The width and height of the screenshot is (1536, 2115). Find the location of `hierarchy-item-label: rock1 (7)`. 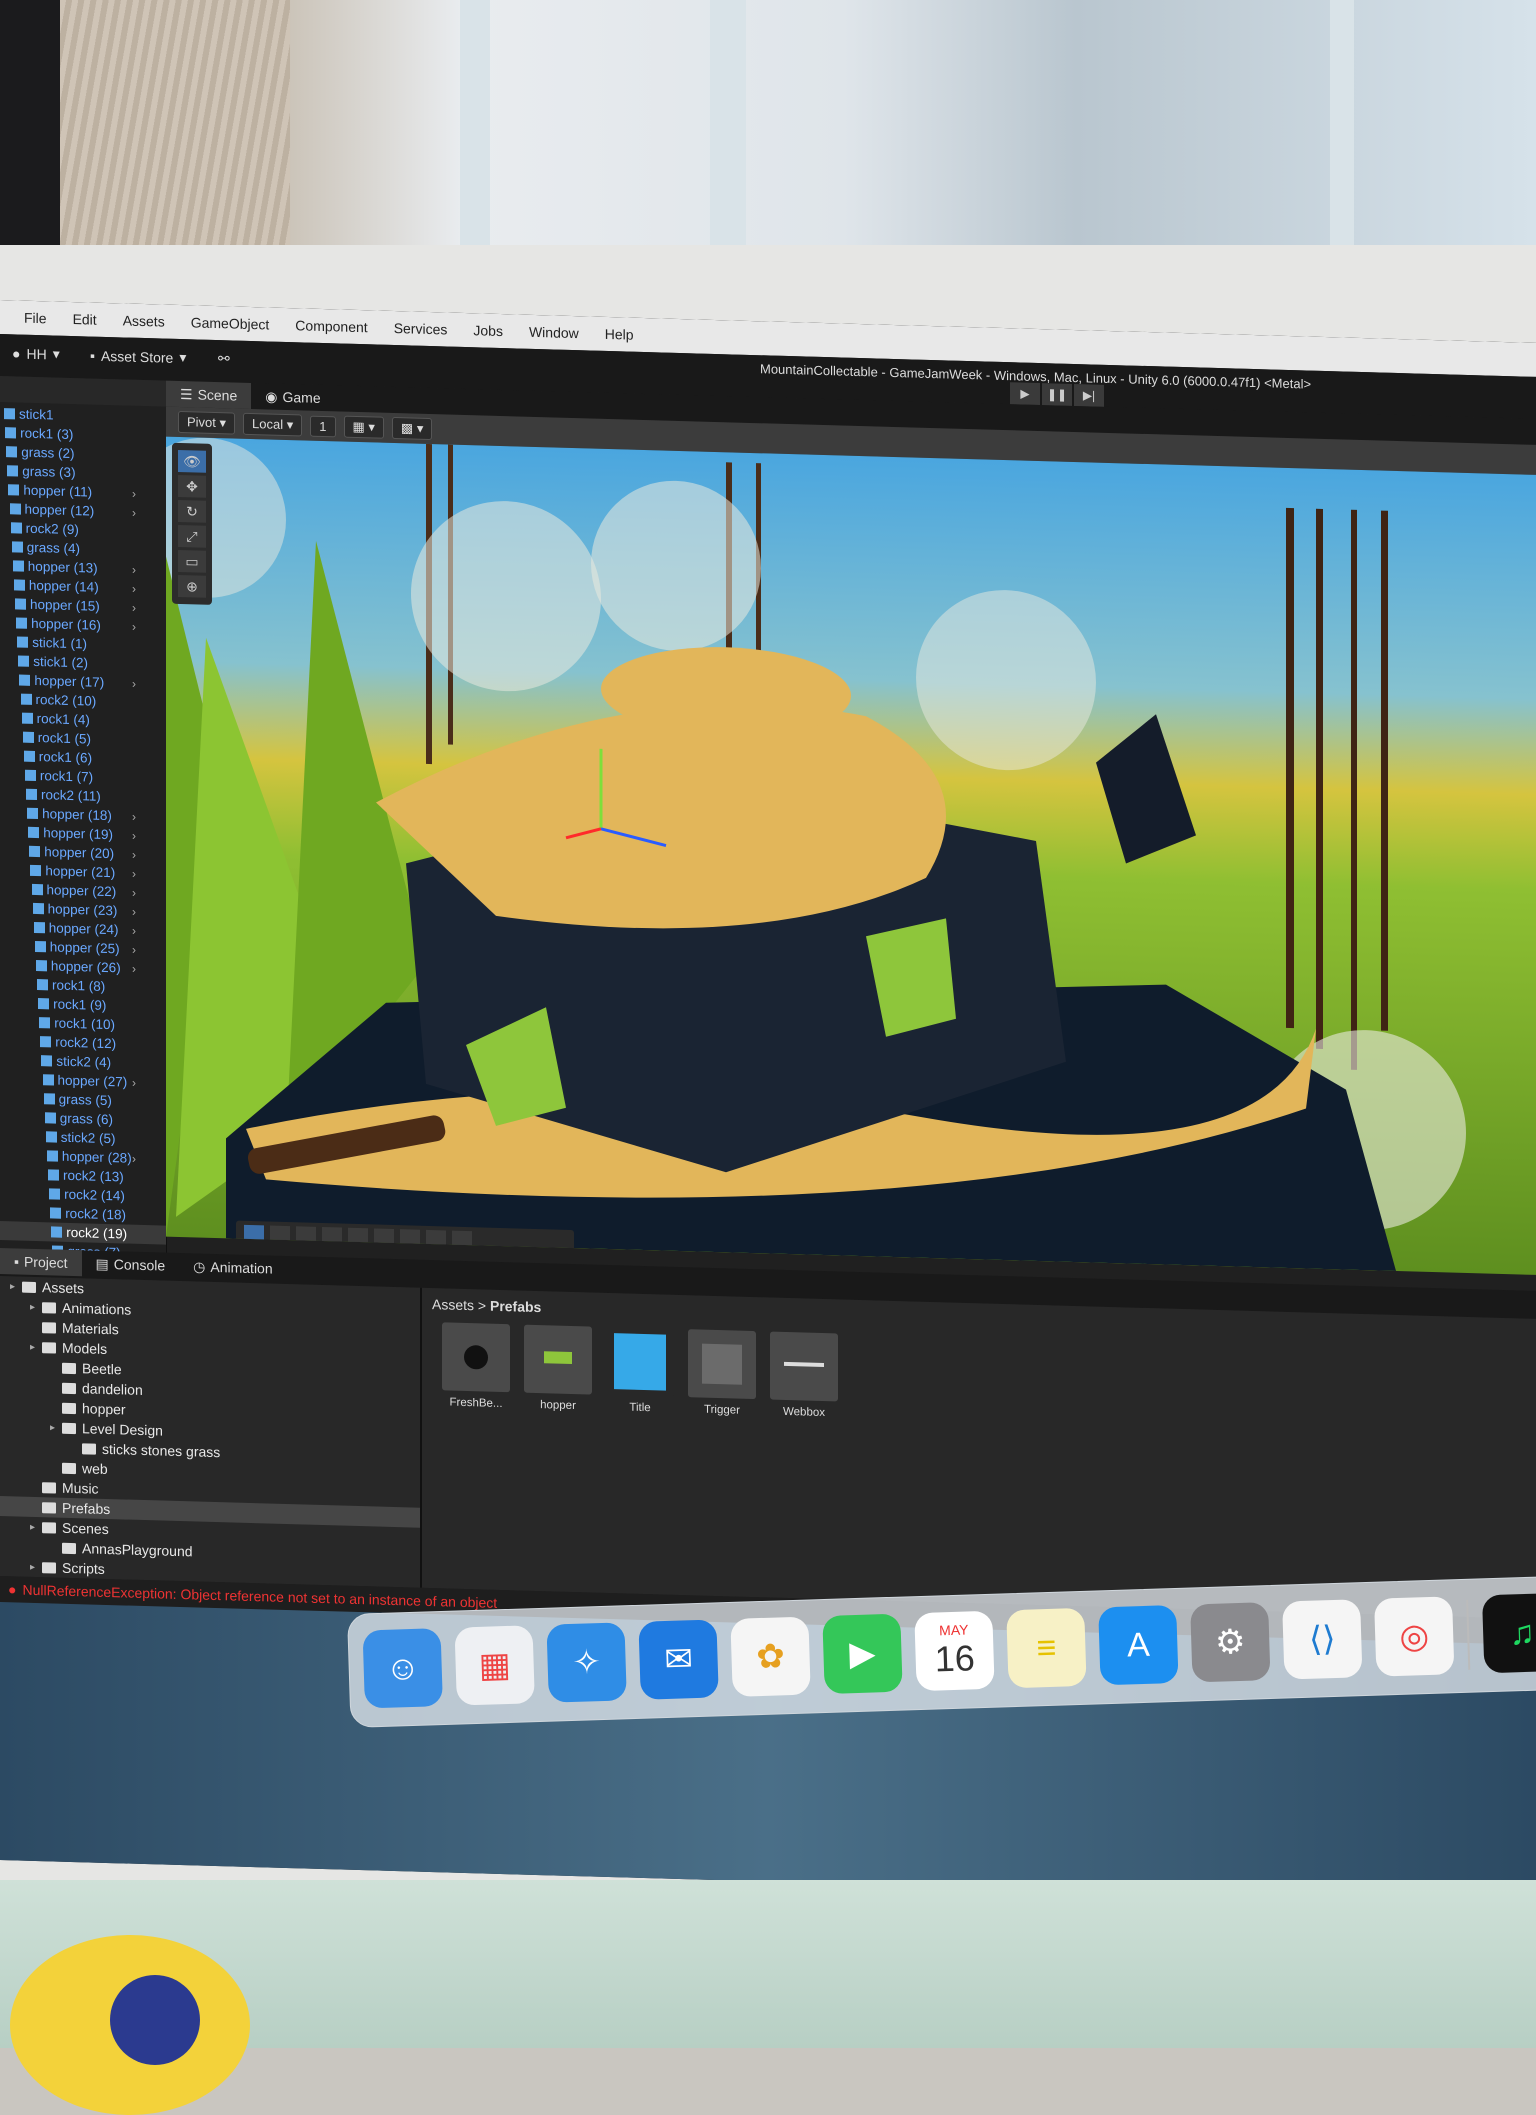

hierarchy-item-label: rock1 (7) is located at coordinates (66, 776).